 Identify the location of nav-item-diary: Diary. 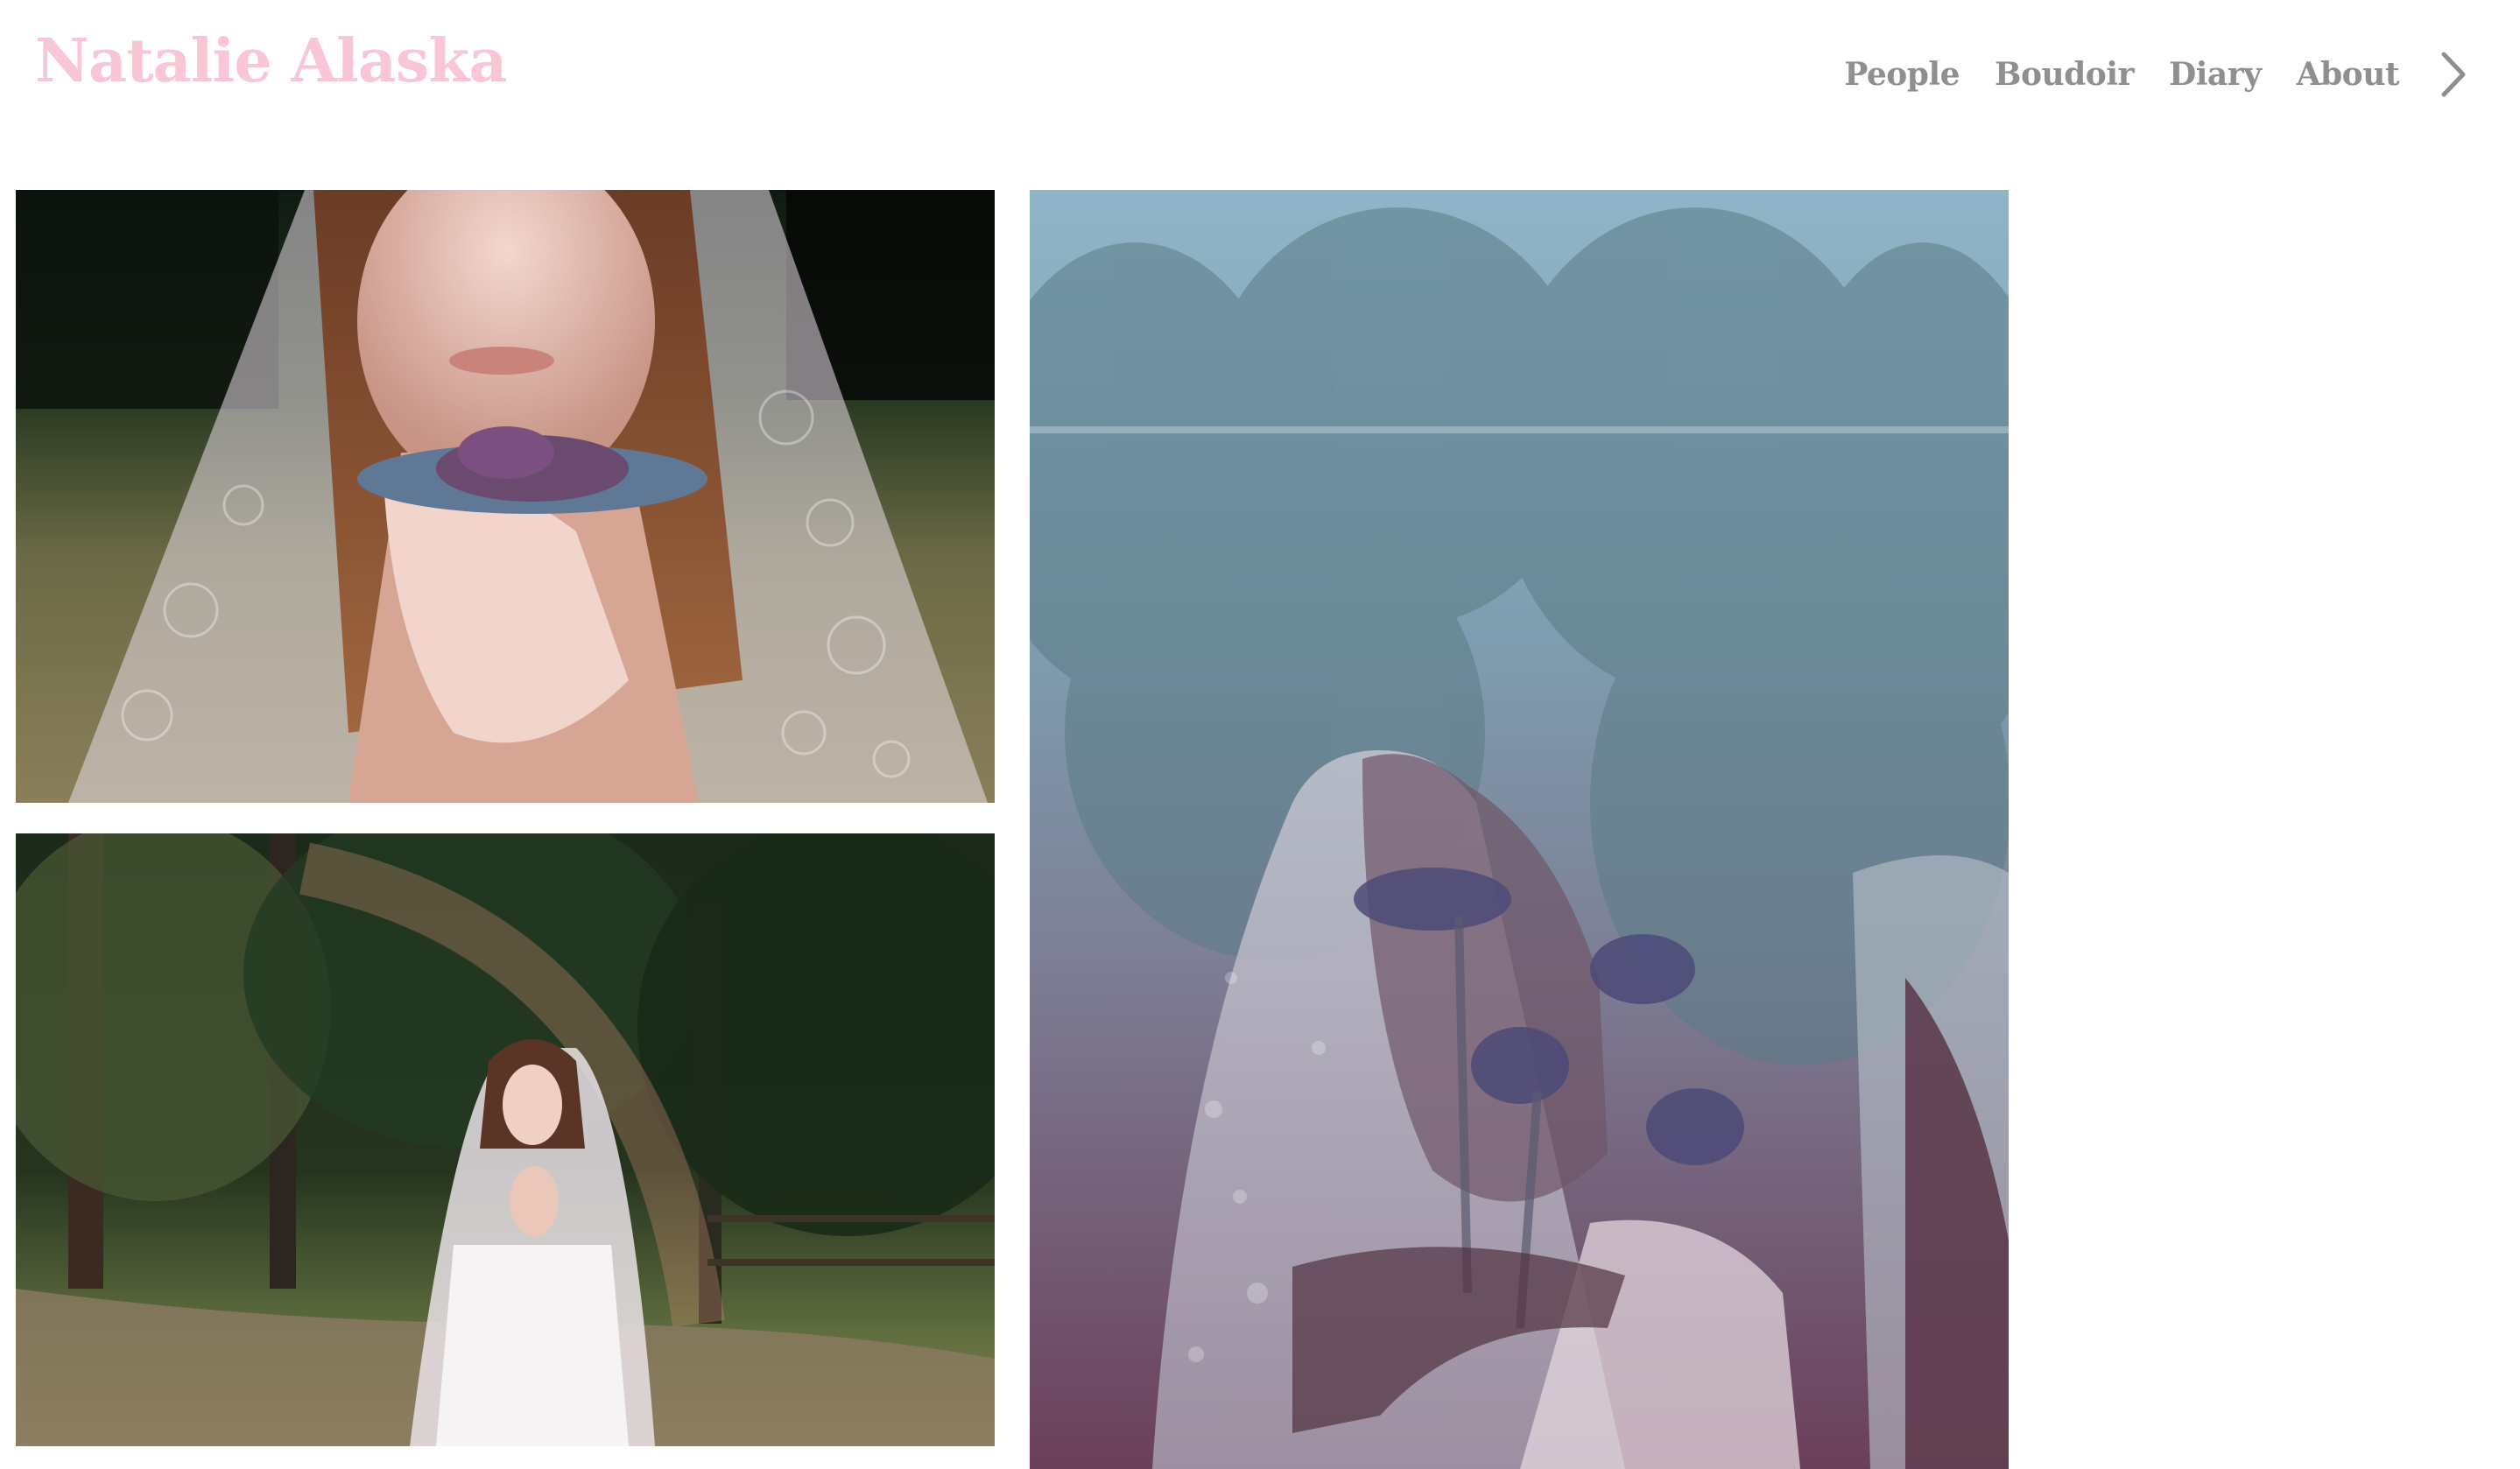
(2215, 74).